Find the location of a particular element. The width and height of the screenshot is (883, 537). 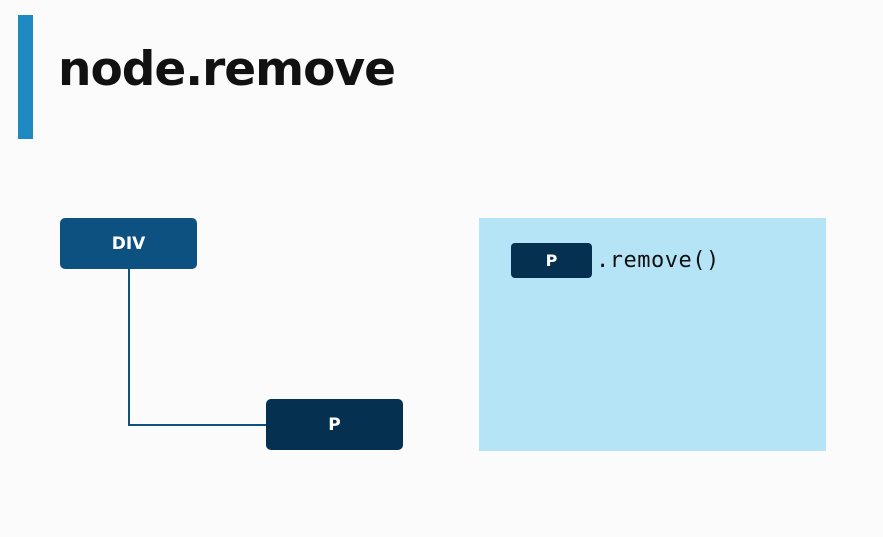

code-method-call: .remove() is located at coordinates (658, 260).